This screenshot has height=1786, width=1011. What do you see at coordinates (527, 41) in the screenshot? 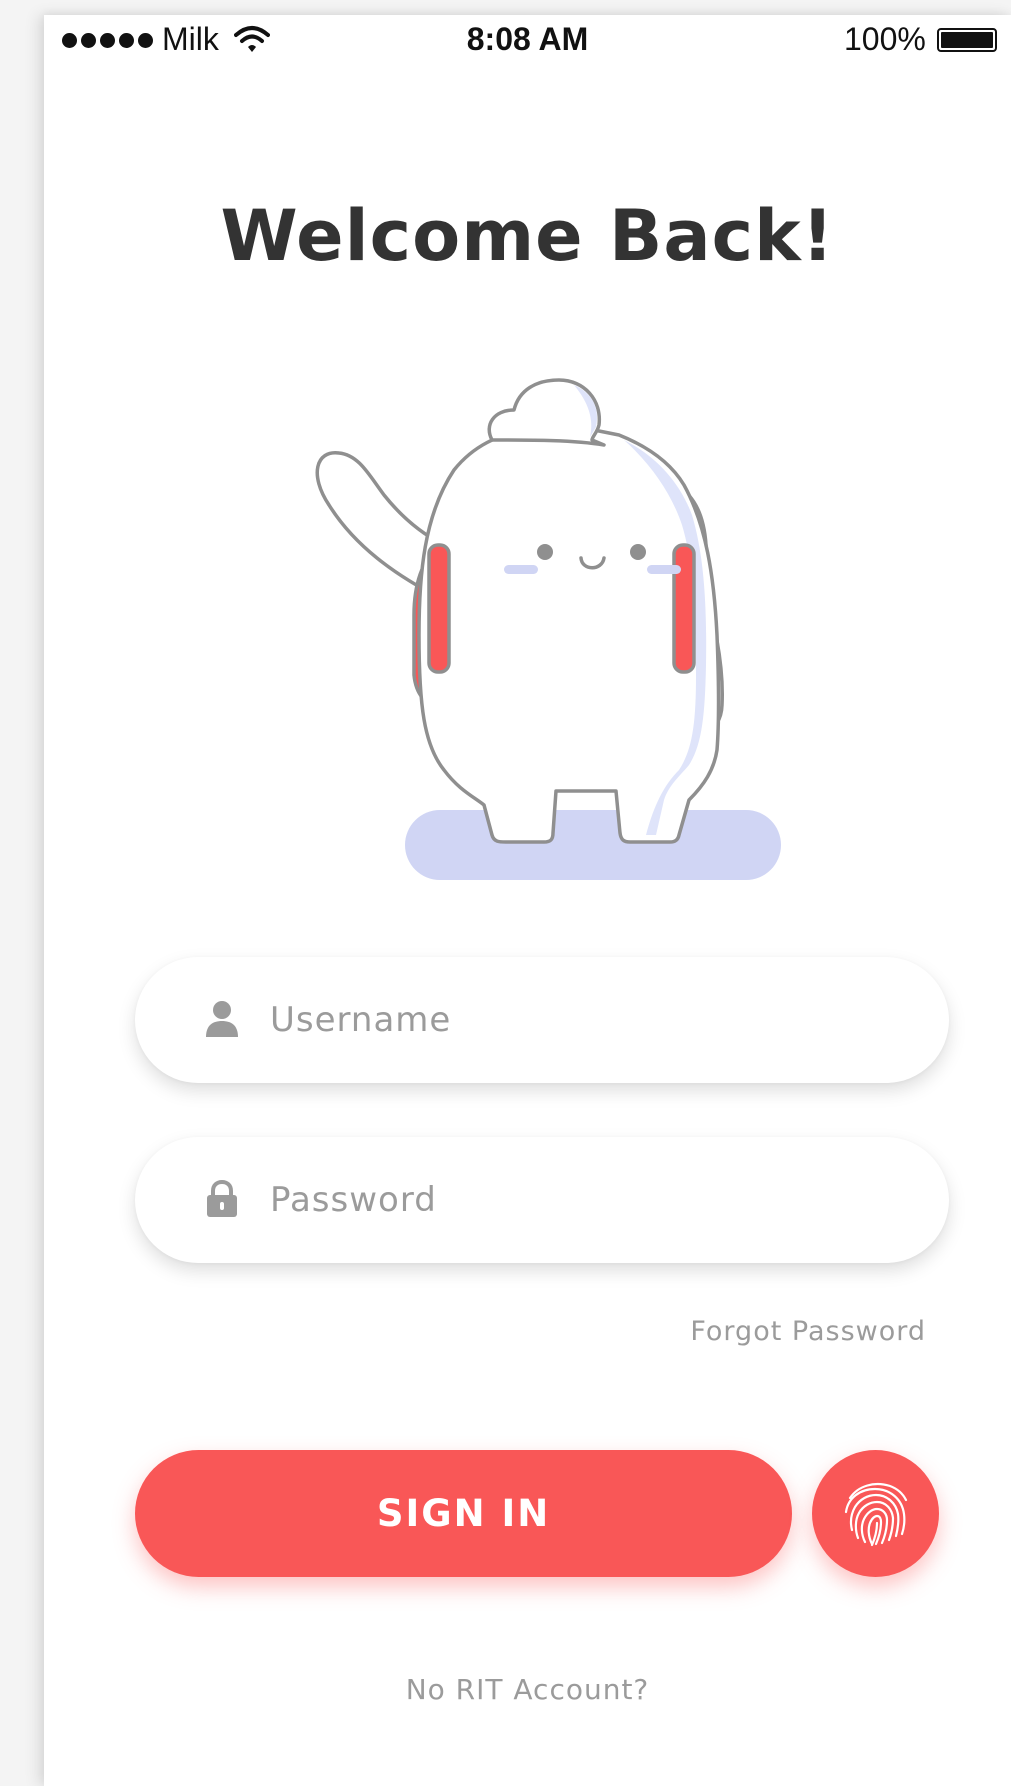
I see `status-bar: Milk 8:08 AM 100%` at bounding box center [527, 41].